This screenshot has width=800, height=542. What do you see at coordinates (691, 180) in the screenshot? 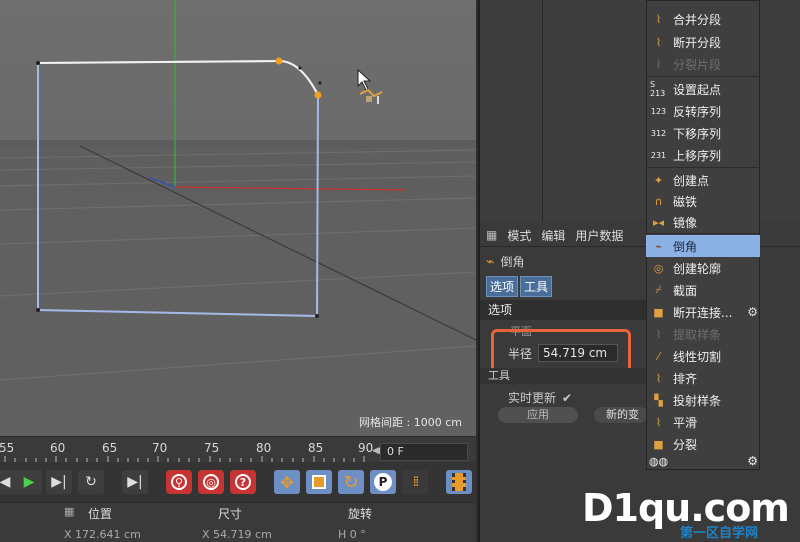
I see `menu-item-label: 创建点` at bounding box center [691, 180].